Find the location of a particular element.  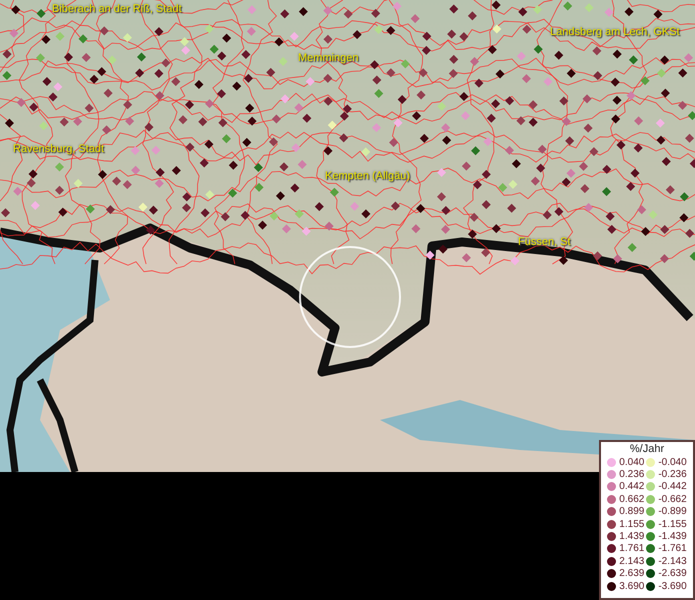

legend-value: 0.442 is located at coordinates (631, 486).